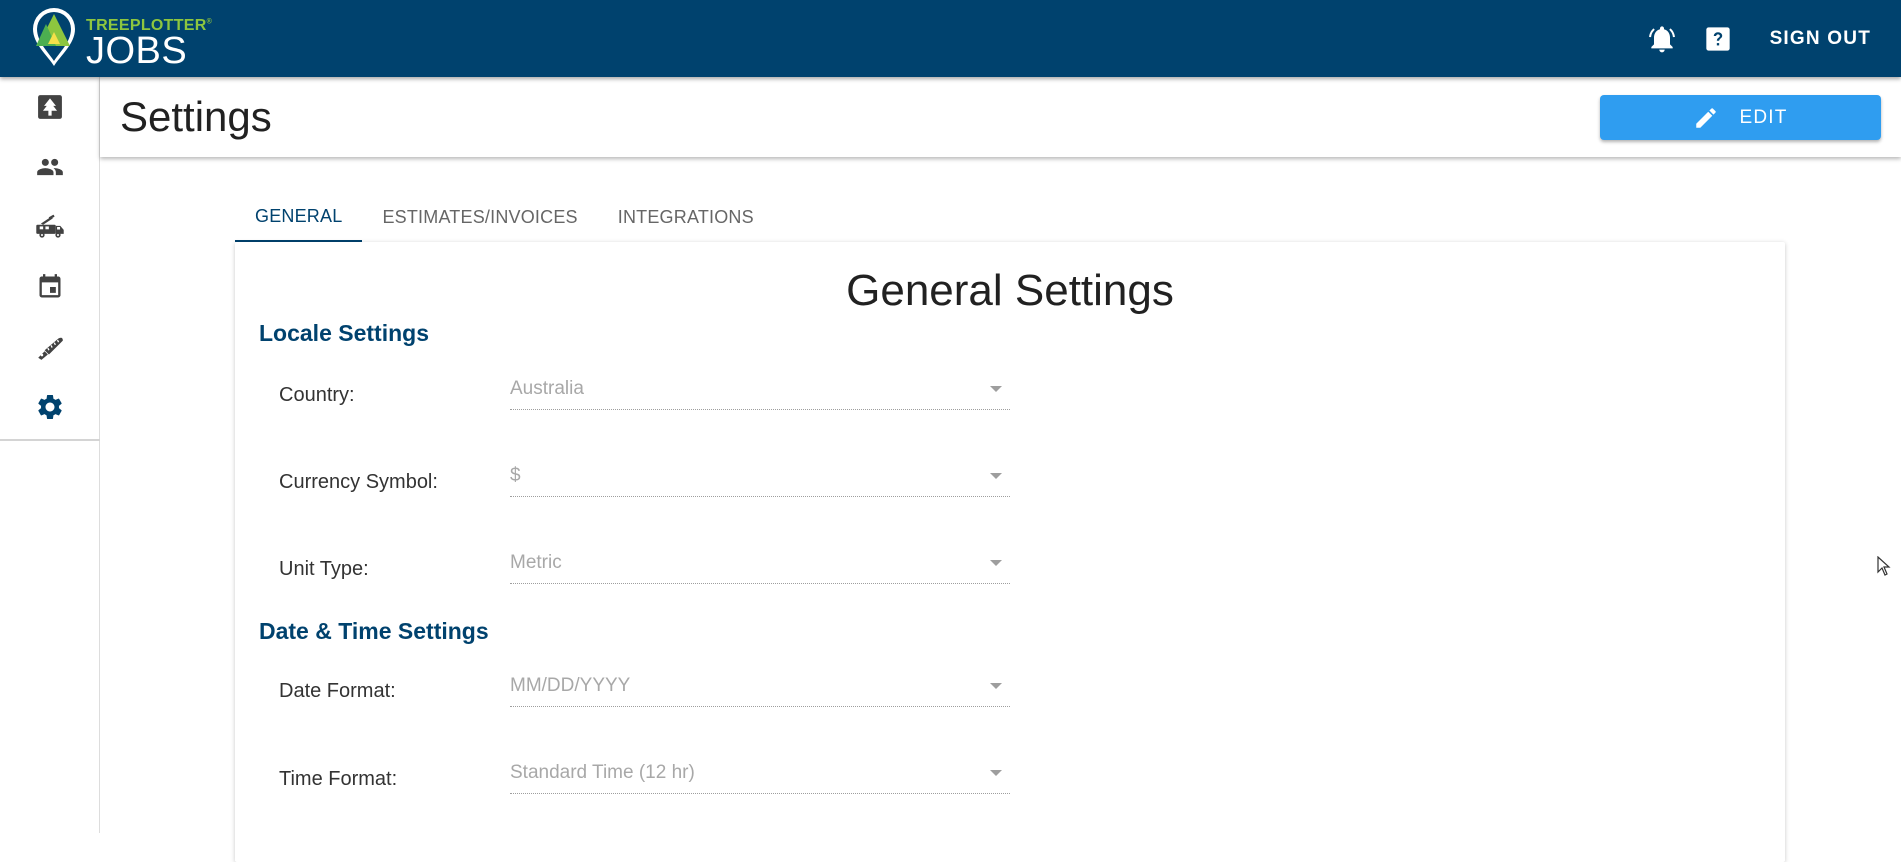 The image size is (1901, 862). What do you see at coordinates (1884, 566) in the screenshot?
I see `mouse-cursor-icon` at bounding box center [1884, 566].